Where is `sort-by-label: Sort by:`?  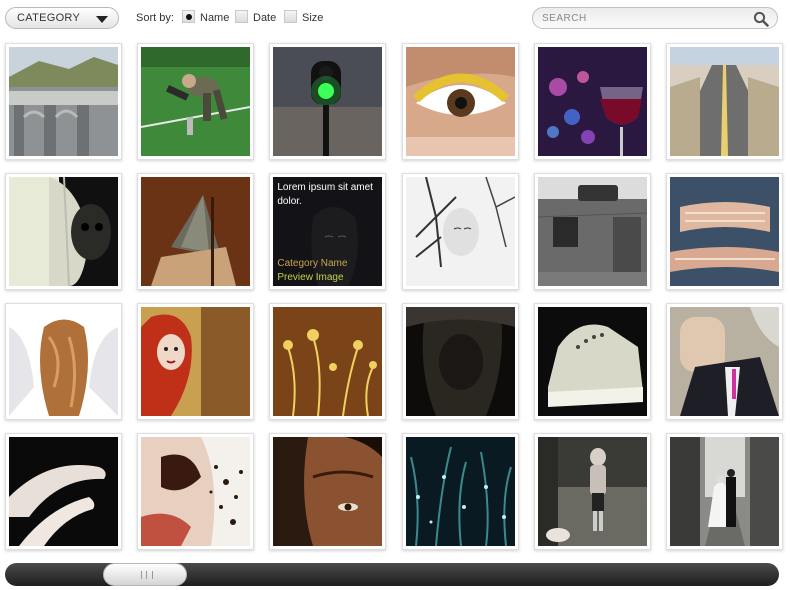 sort-by-label: Sort by: is located at coordinates (155, 18).